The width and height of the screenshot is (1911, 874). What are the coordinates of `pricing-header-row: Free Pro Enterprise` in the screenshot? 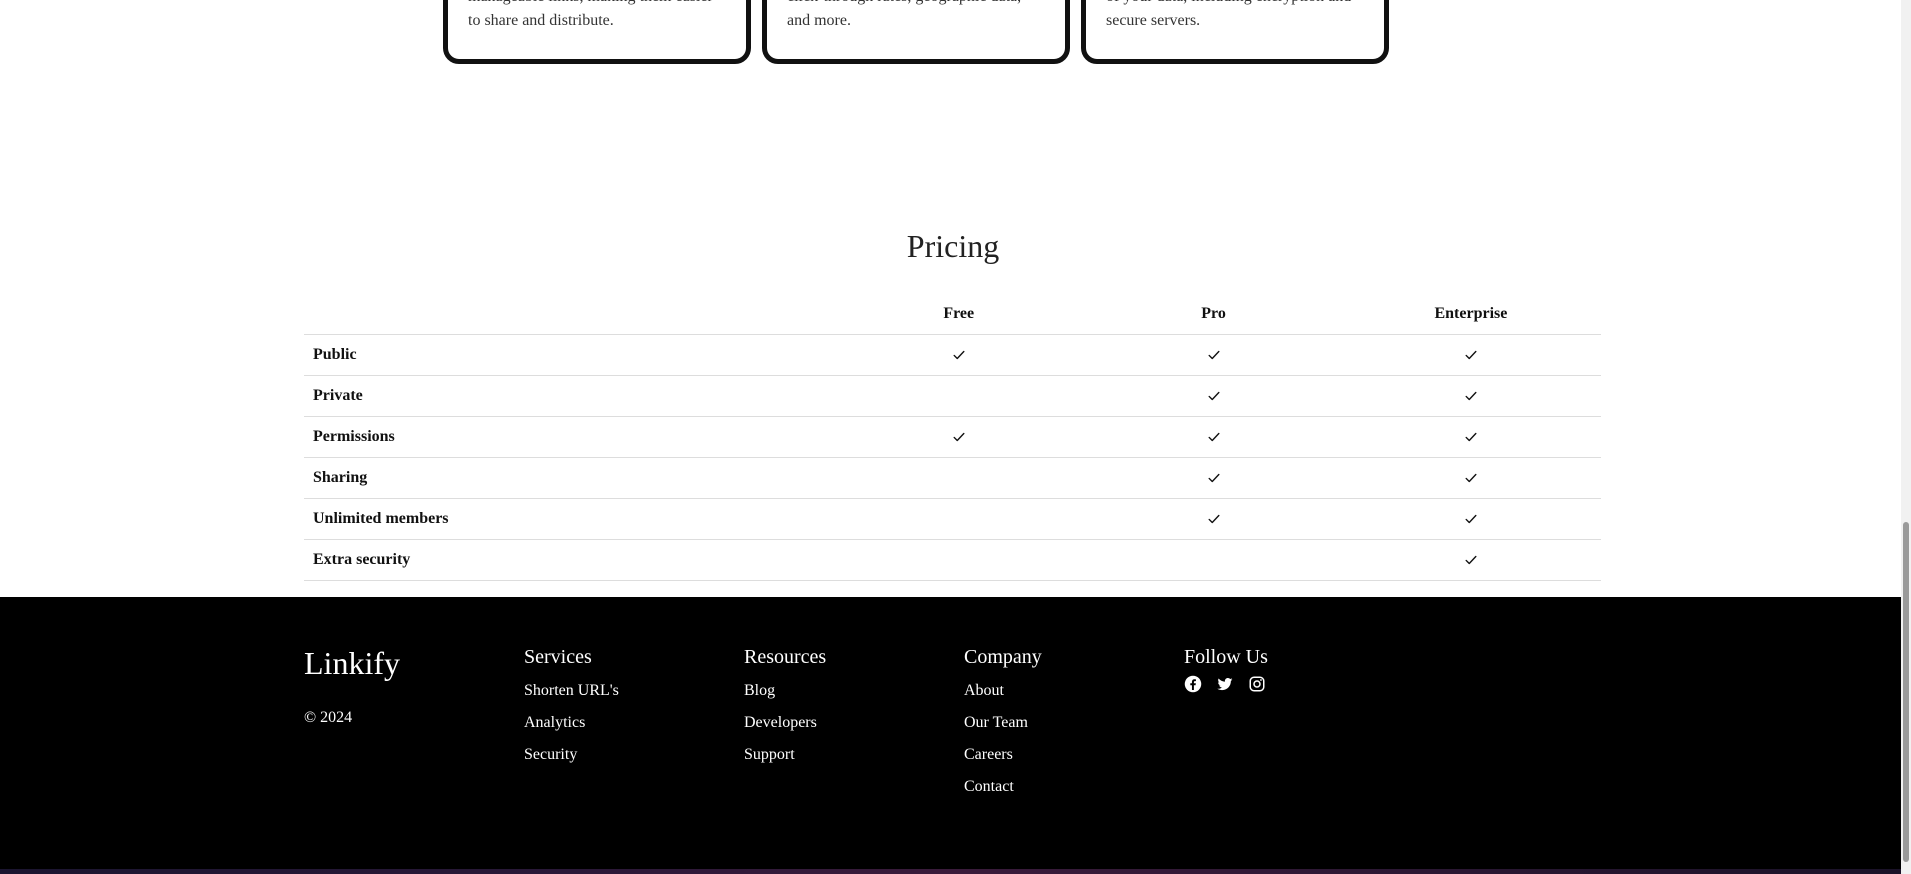 It's located at (952, 314).